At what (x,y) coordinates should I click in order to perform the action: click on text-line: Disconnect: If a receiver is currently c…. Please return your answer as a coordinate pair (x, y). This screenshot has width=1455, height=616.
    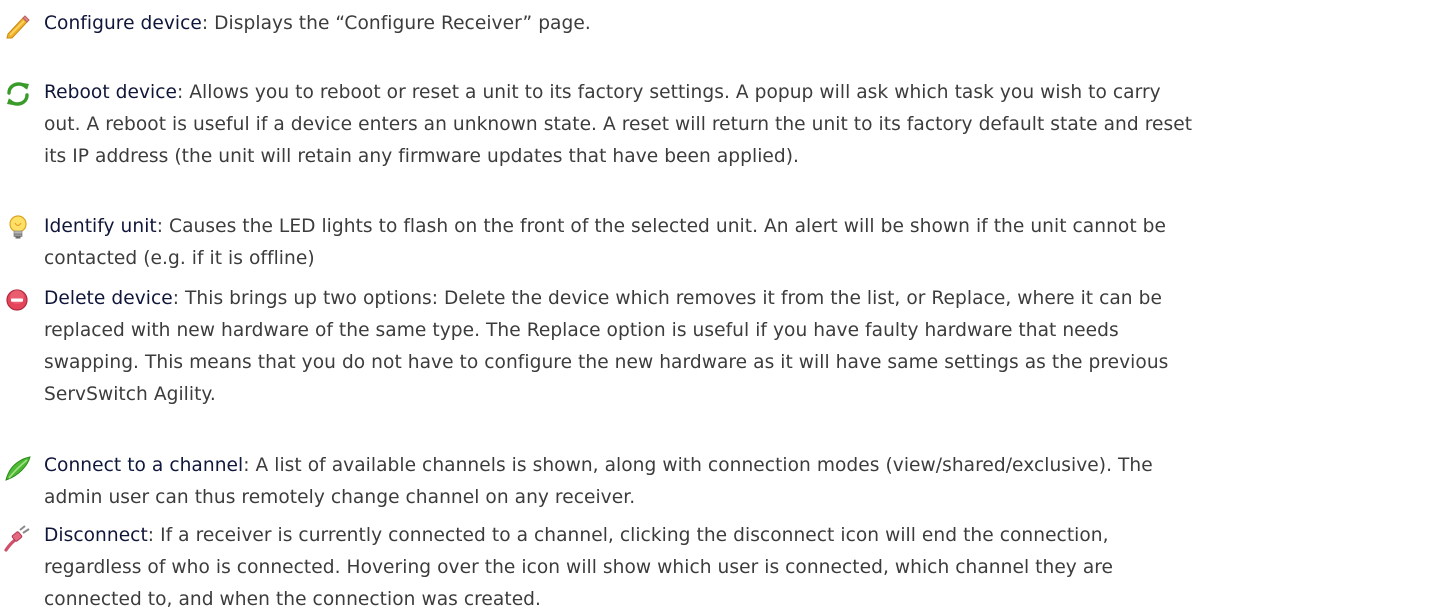
    Looking at the image, I should click on (734, 536).